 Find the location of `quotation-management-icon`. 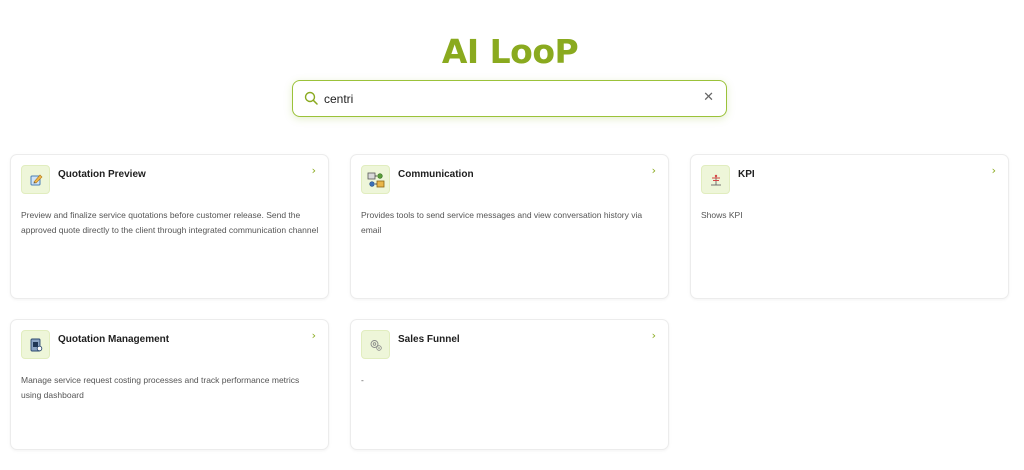

quotation-management-icon is located at coordinates (35, 344).